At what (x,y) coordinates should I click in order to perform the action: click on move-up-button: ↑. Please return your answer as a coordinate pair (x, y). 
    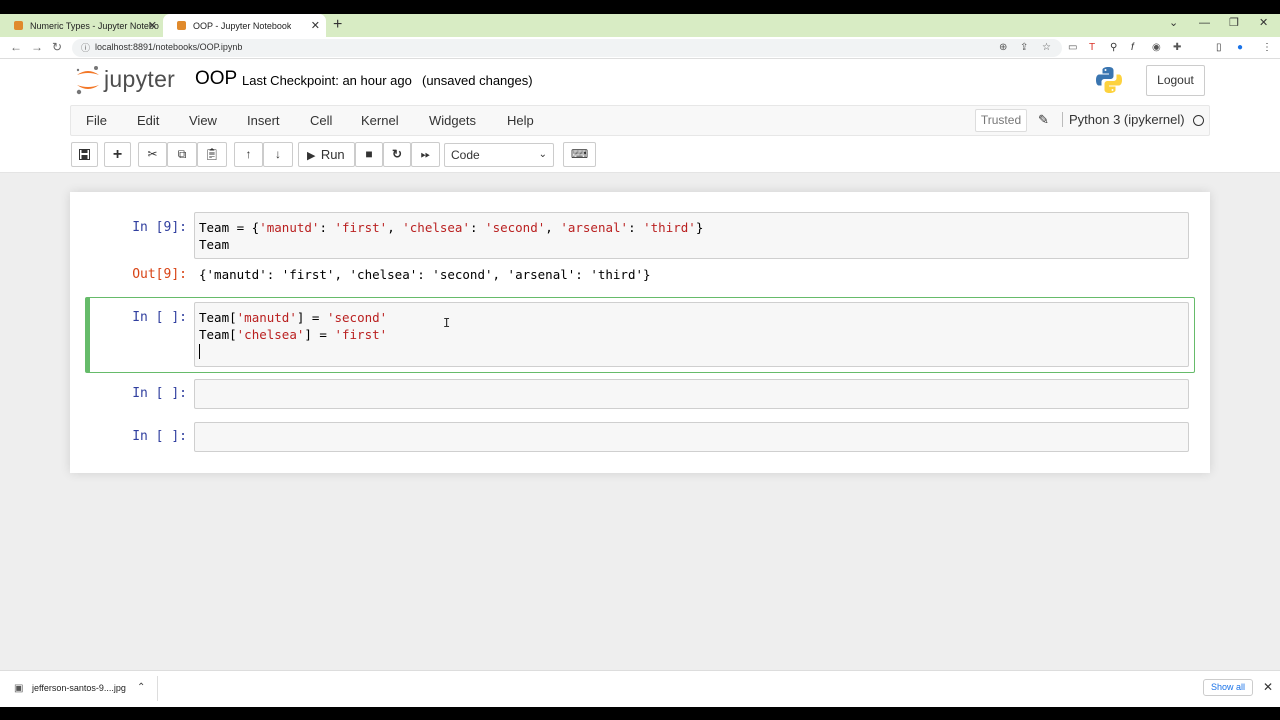
    Looking at the image, I should click on (248, 154).